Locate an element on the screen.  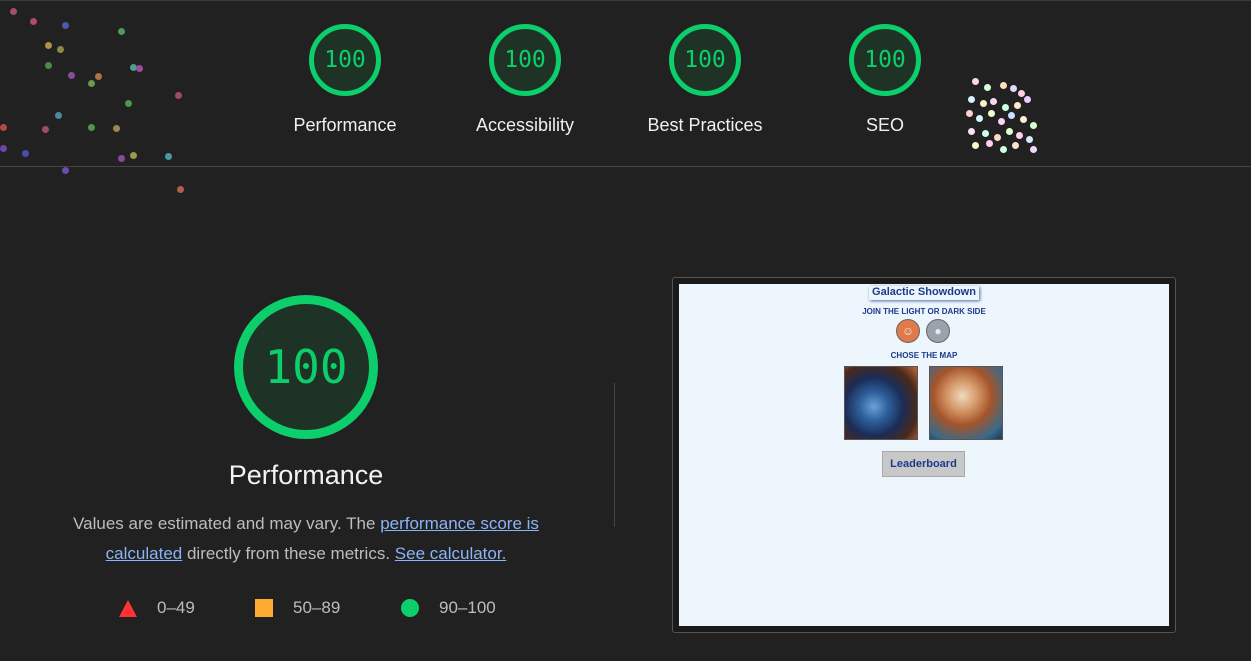
gauge-label: Accessibility is located at coordinates (525, 125).